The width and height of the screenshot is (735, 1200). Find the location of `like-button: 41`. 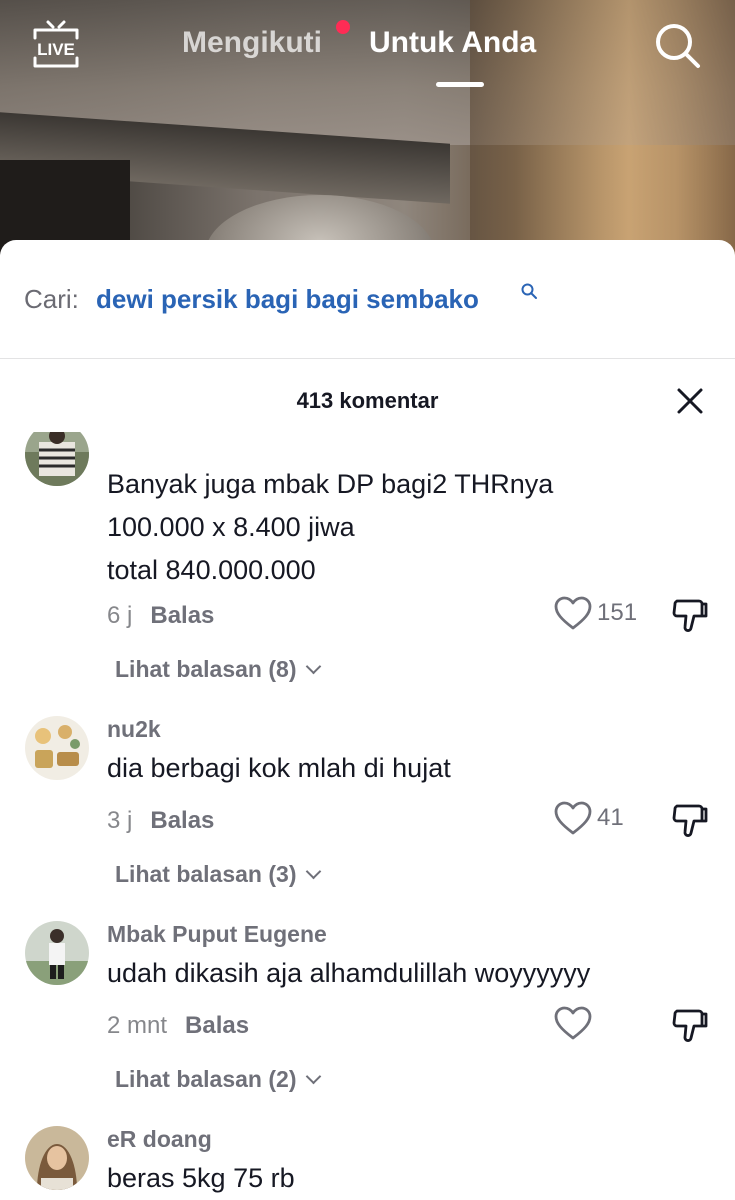

like-button: 41 is located at coordinates (603, 819).